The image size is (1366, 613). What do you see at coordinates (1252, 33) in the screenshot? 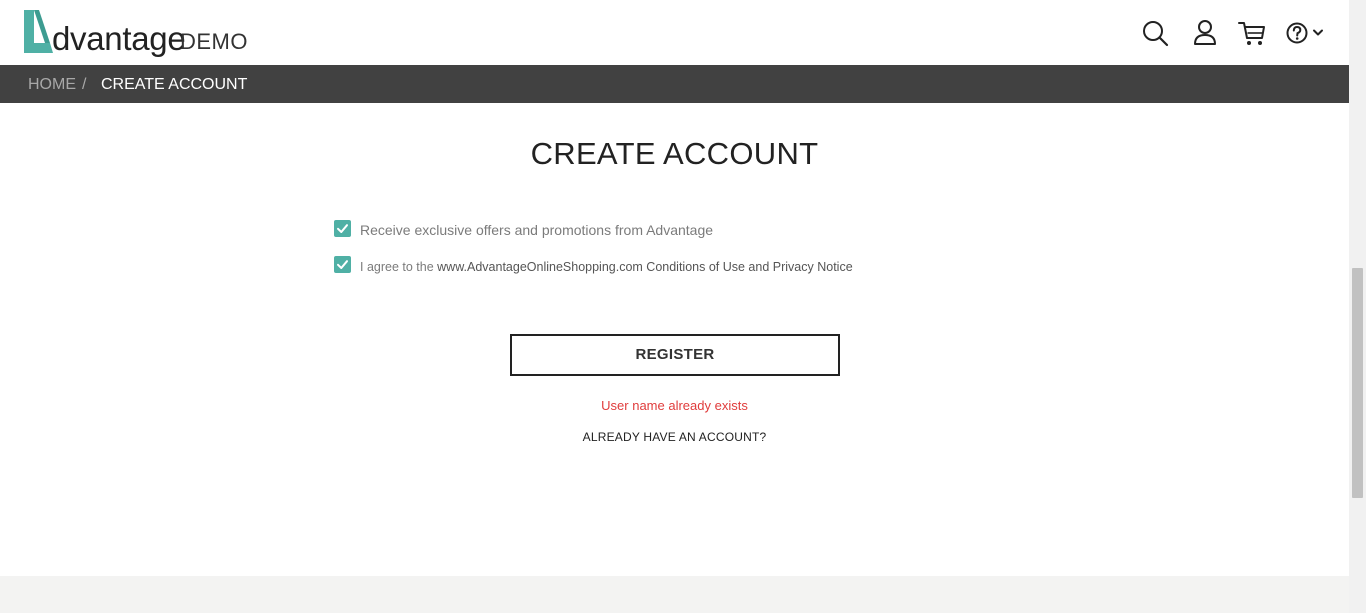
I see `cart-icon` at bounding box center [1252, 33].